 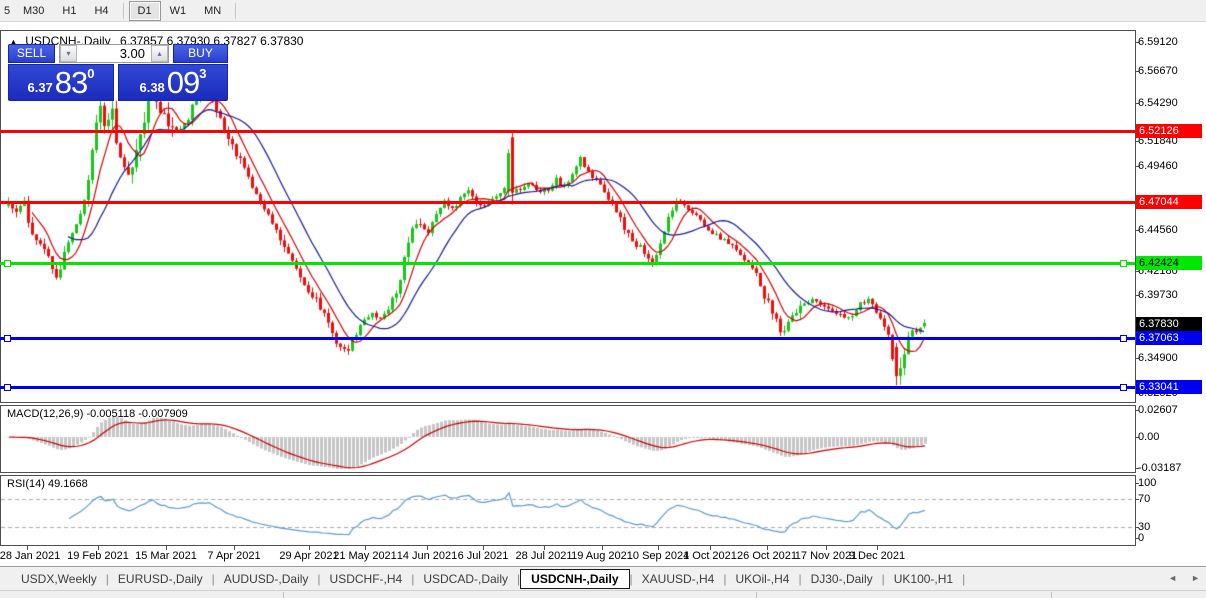 I want to click on timeframe-button-h1: H1, so click(x=69, y=11).